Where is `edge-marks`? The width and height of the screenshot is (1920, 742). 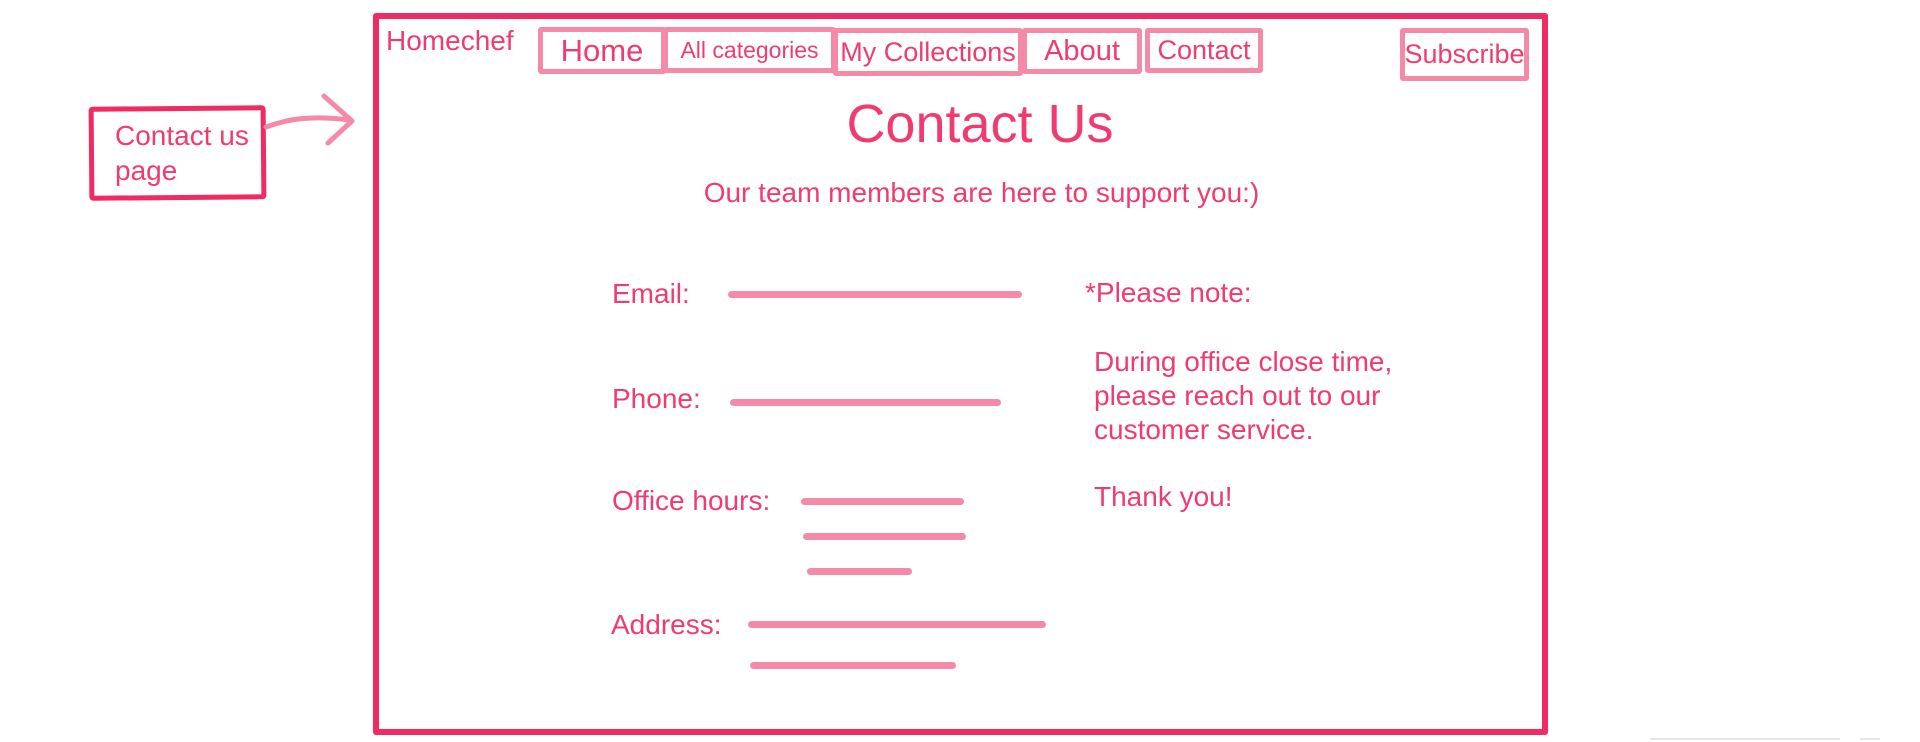 edge-marks is located at coordinates (1765, 739).